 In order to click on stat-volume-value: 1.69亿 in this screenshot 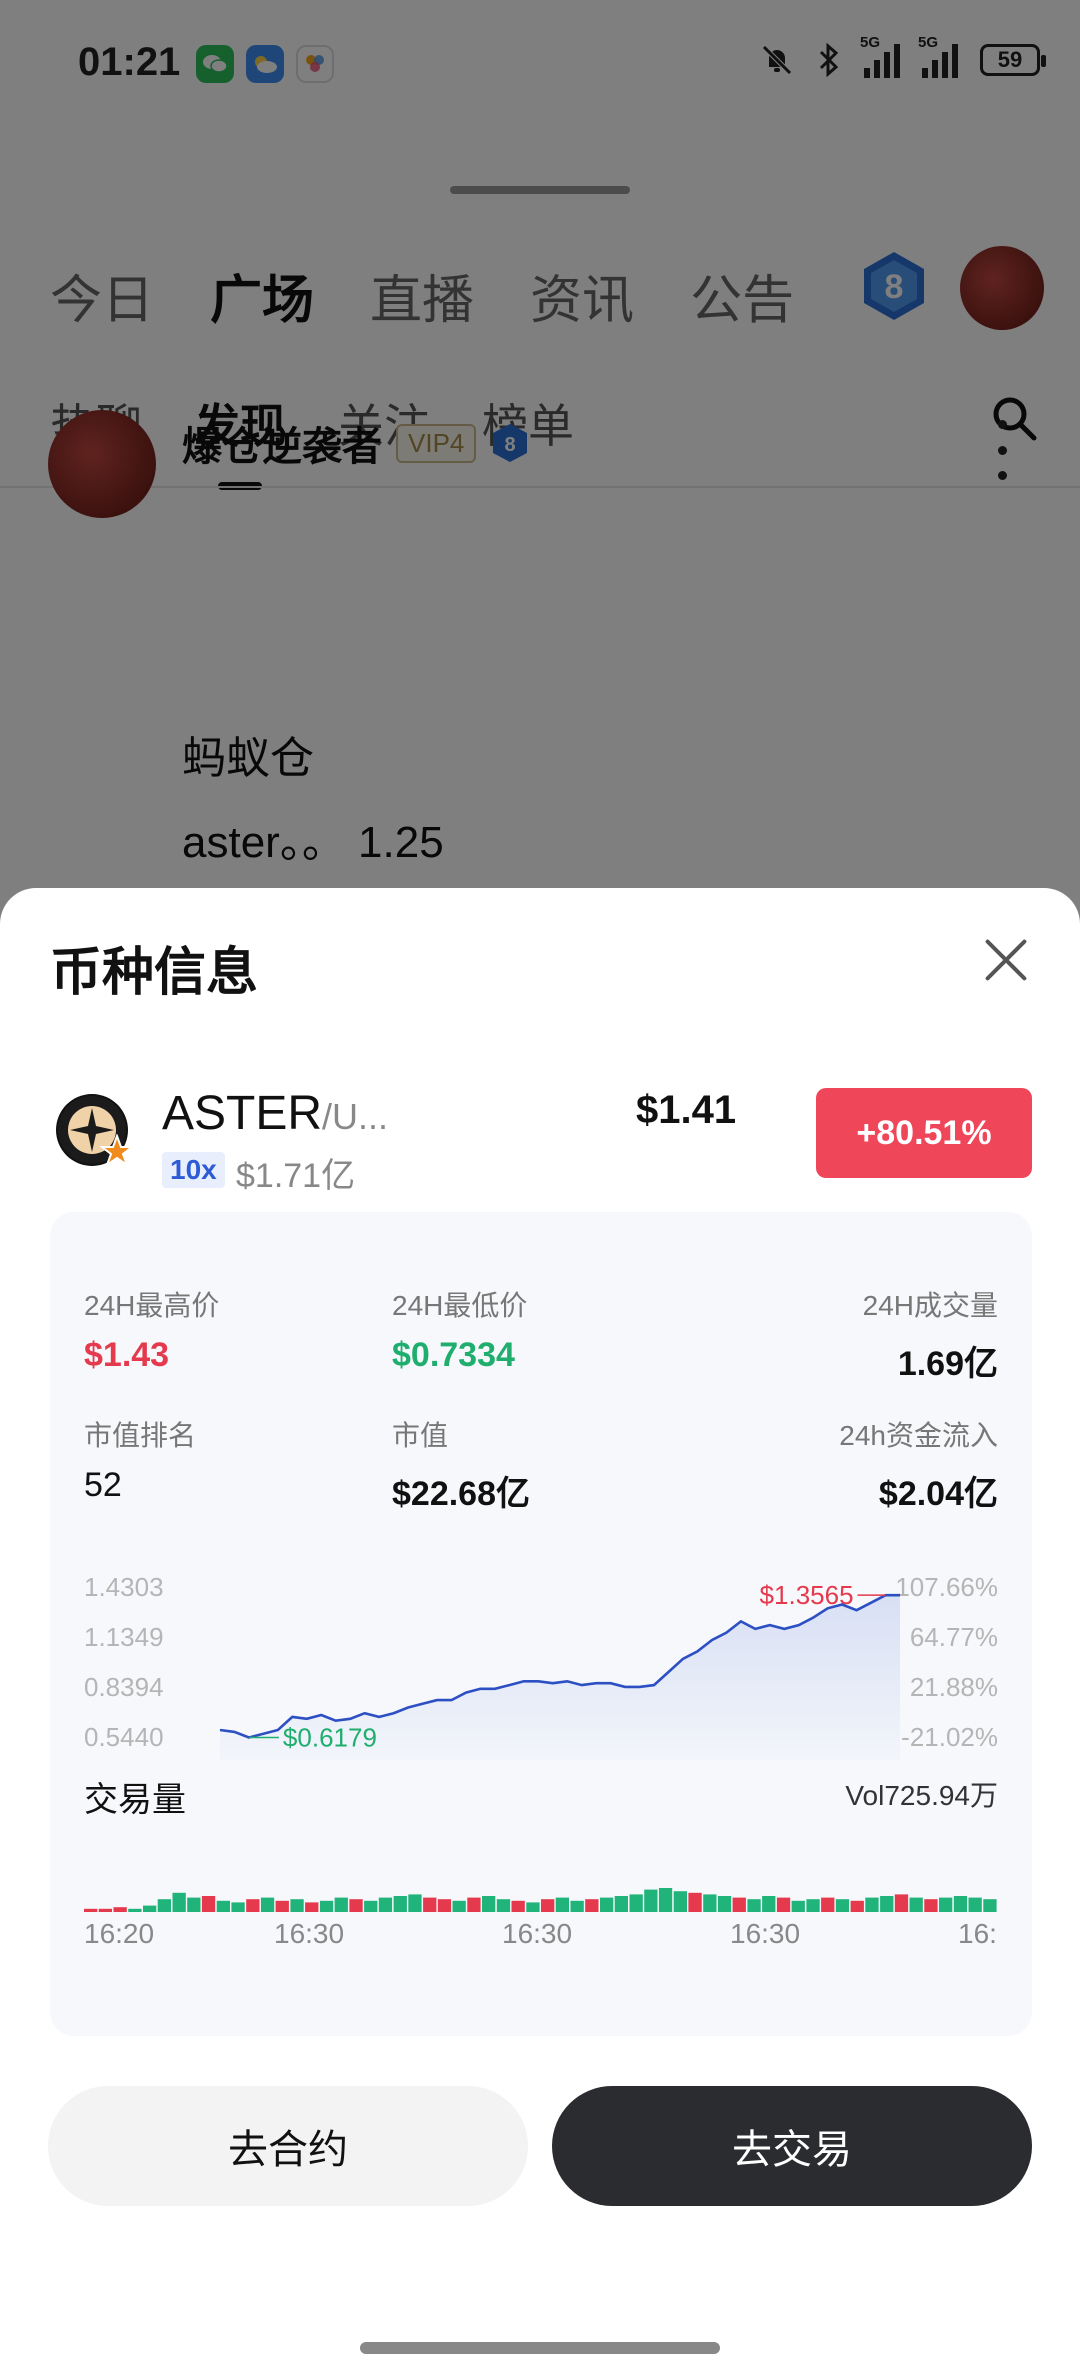, I will do `click(947, 1364)`.